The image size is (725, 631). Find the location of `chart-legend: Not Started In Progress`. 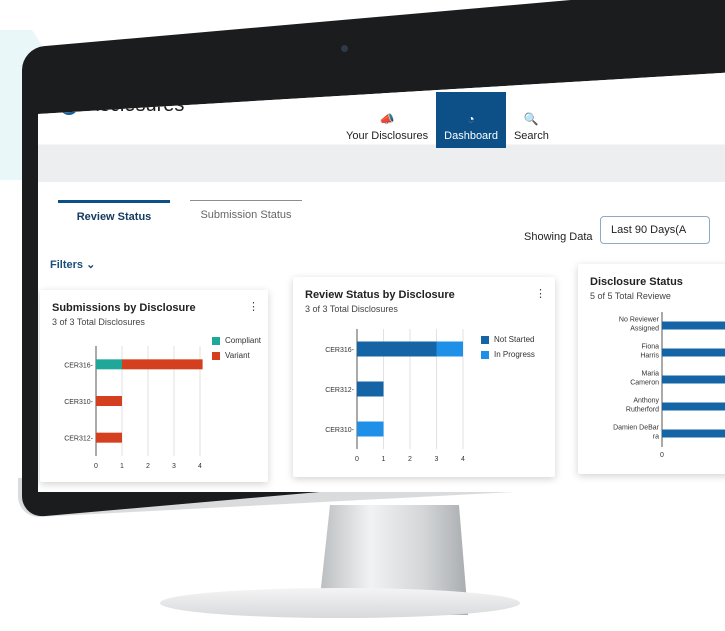

chart-legend: Not Started In Progress is located at coordinates (508, 350).